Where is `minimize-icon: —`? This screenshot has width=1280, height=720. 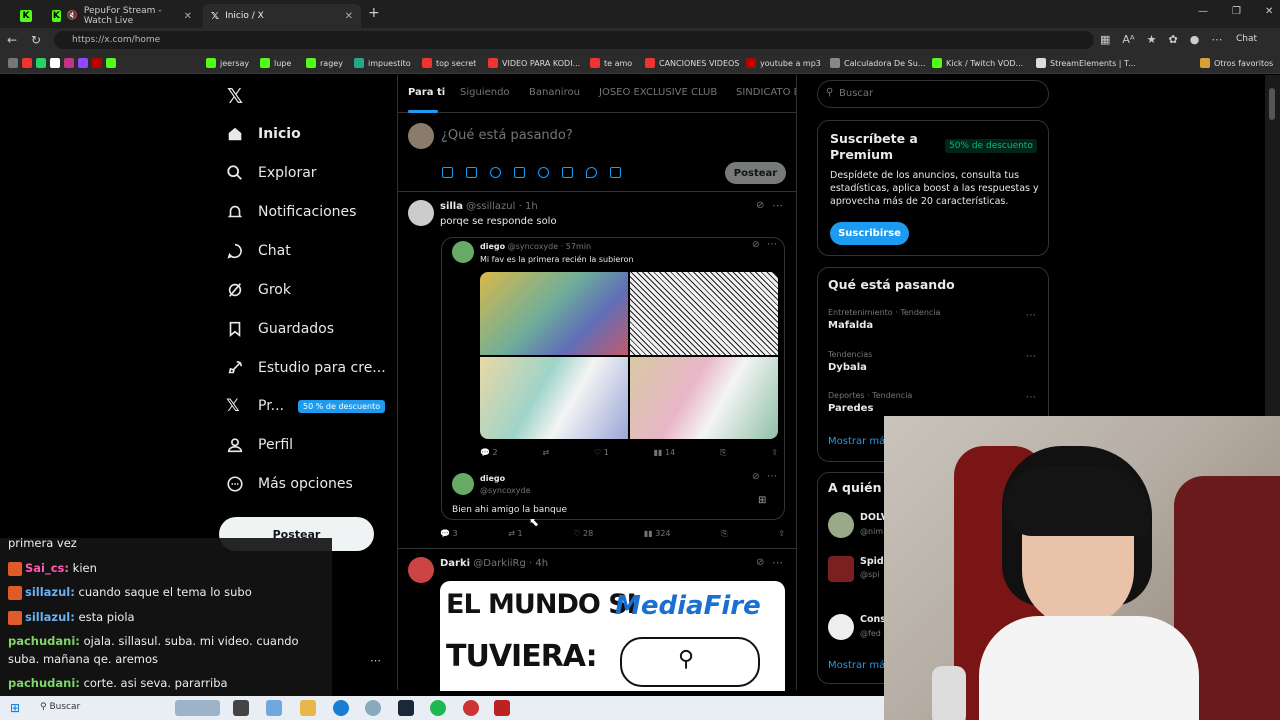
minimize-icon: — is located at coordinates (1203, 11).